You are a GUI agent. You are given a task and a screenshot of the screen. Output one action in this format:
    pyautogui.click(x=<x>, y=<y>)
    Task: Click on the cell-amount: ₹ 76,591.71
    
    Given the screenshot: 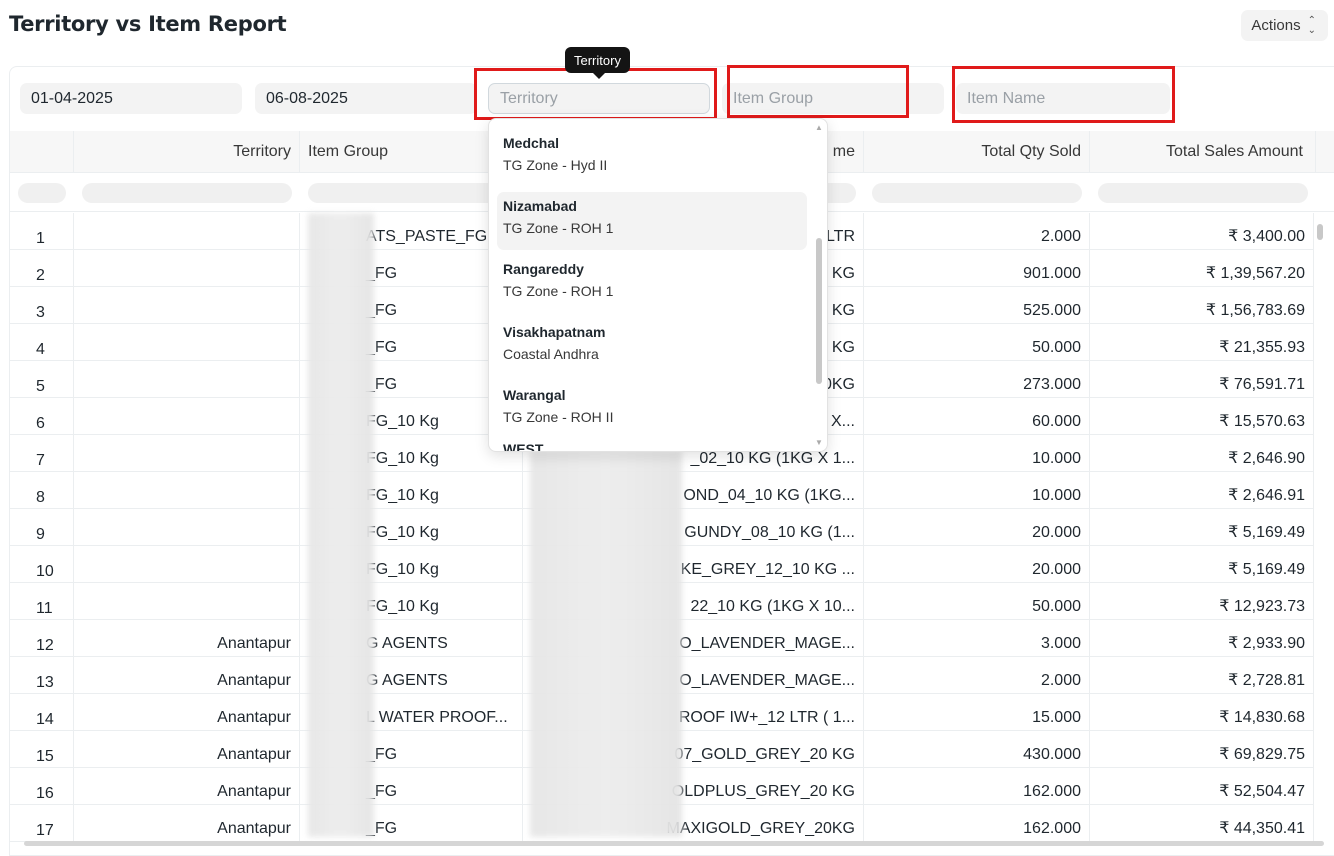 What is the action you would take?
    pyautogui.click(x=1202, y=379)
    